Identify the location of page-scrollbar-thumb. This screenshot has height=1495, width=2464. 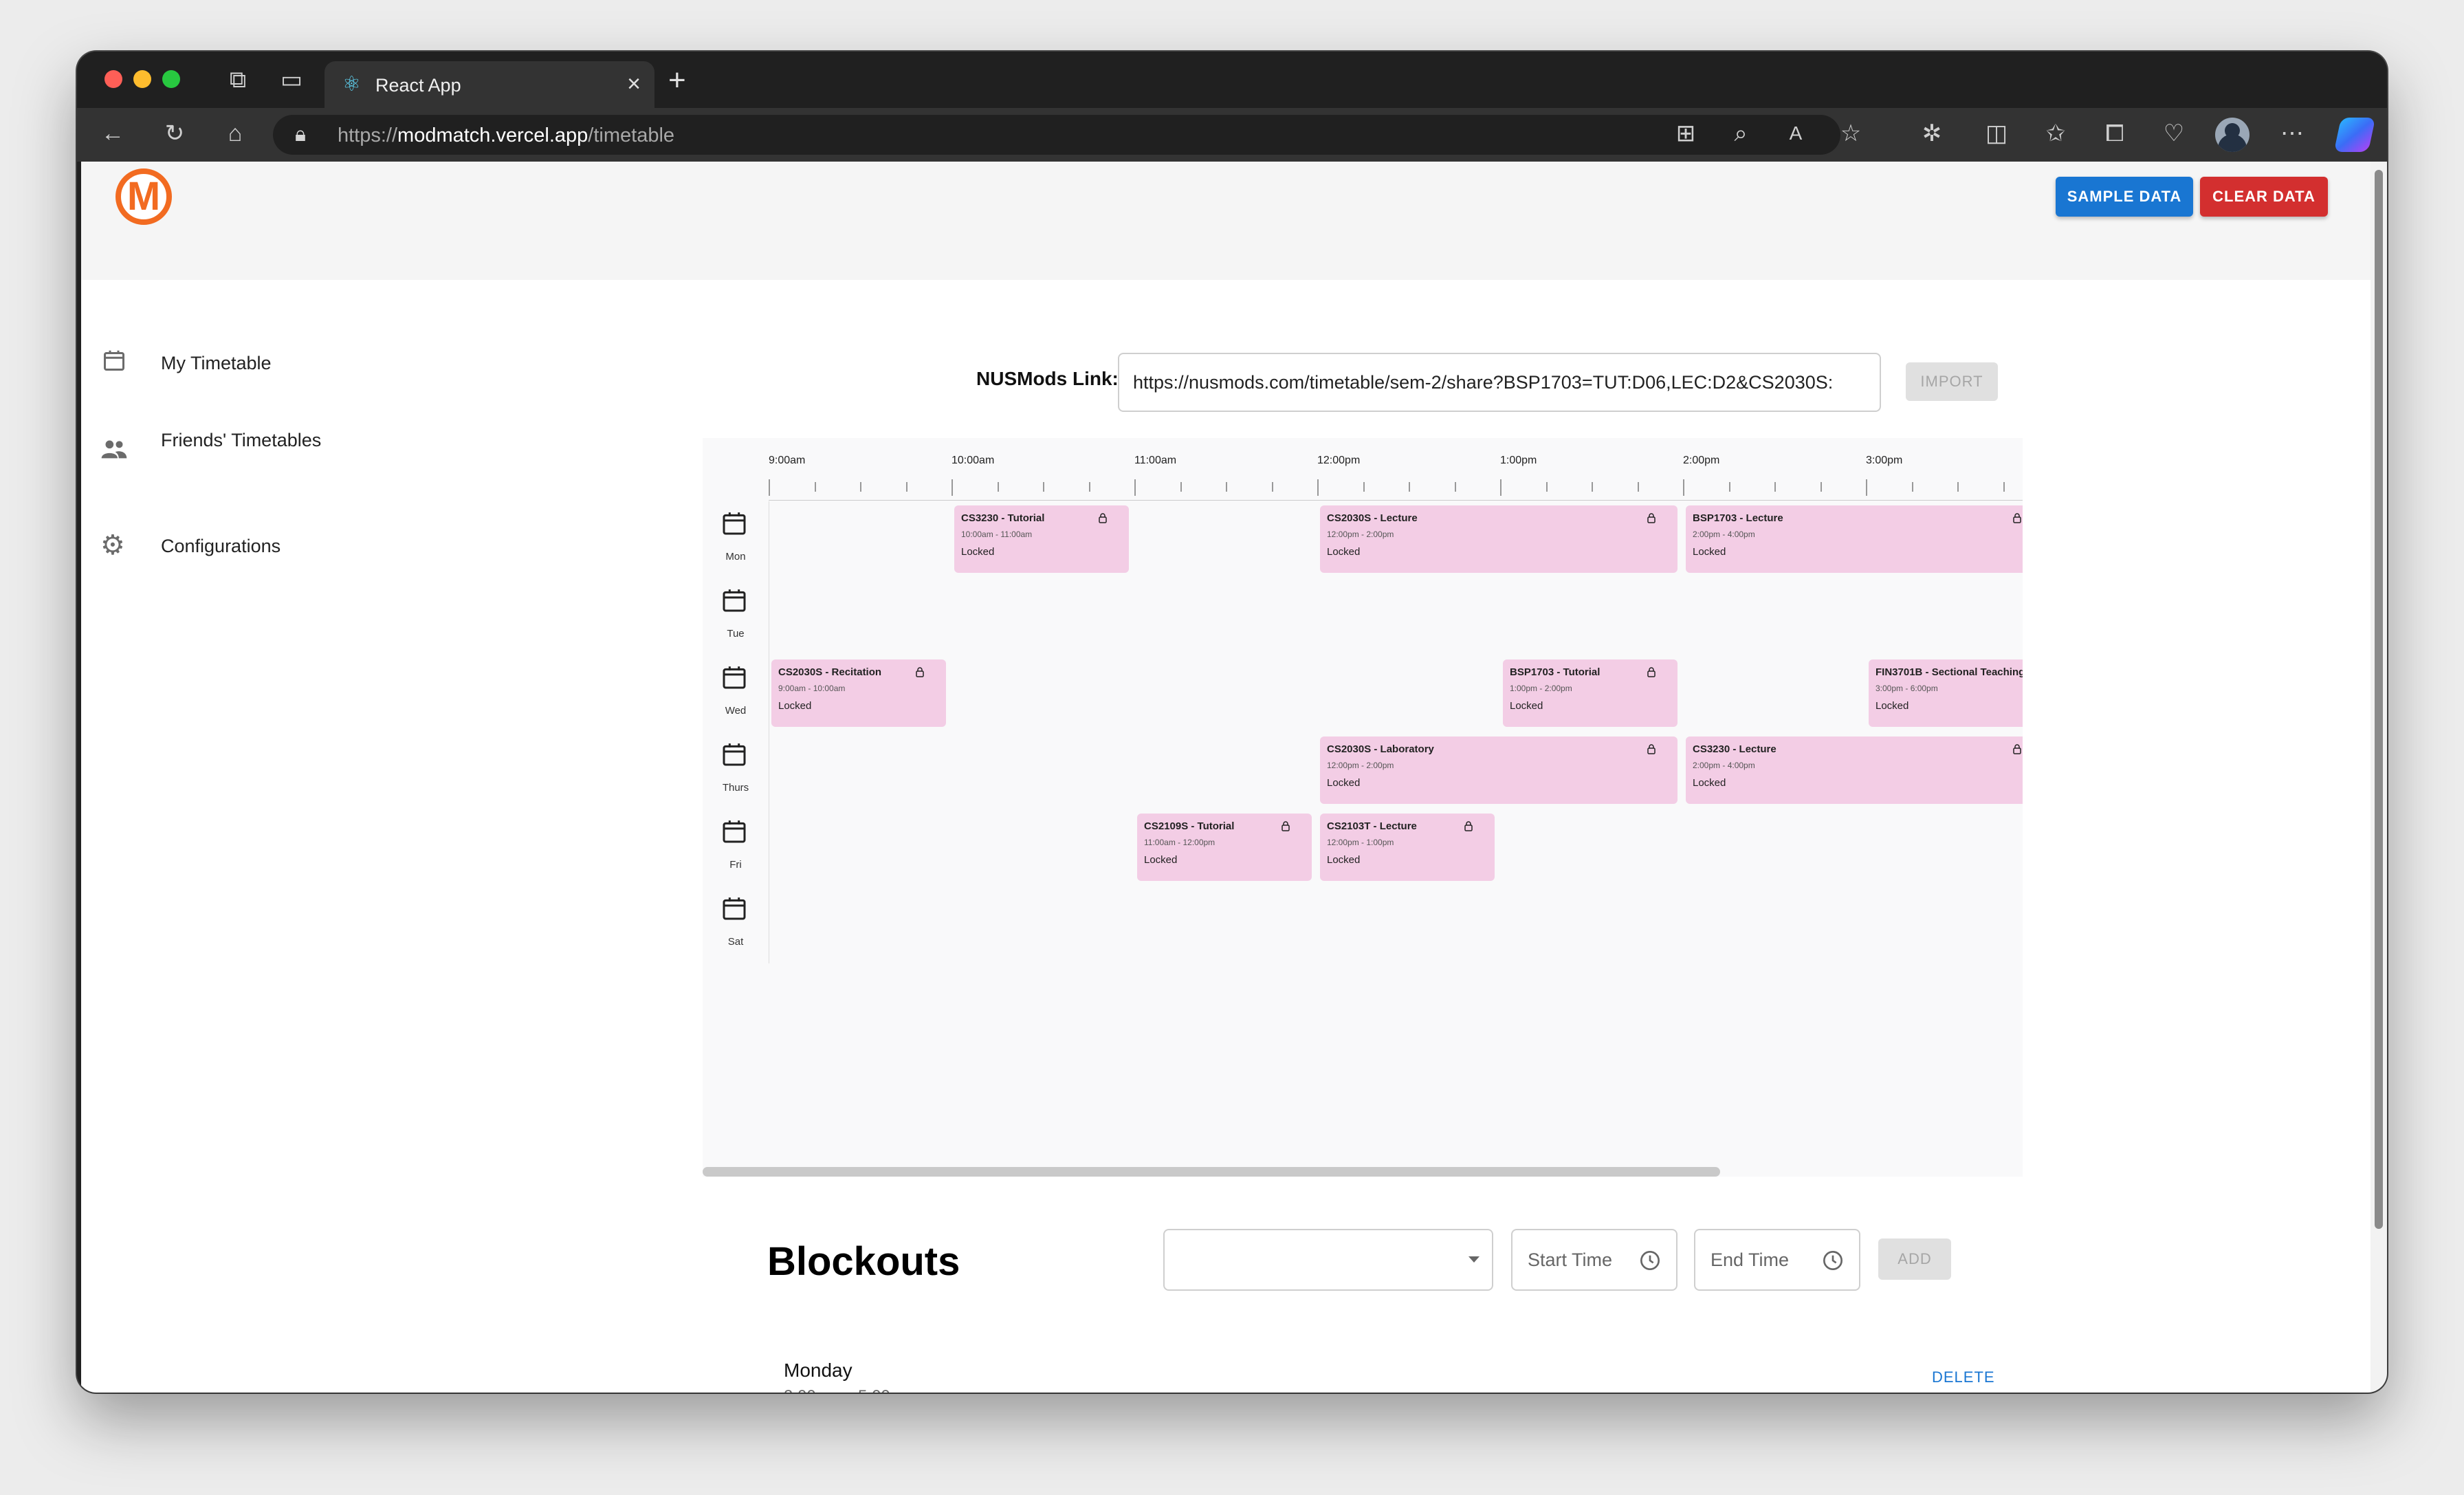
(2379, 699).